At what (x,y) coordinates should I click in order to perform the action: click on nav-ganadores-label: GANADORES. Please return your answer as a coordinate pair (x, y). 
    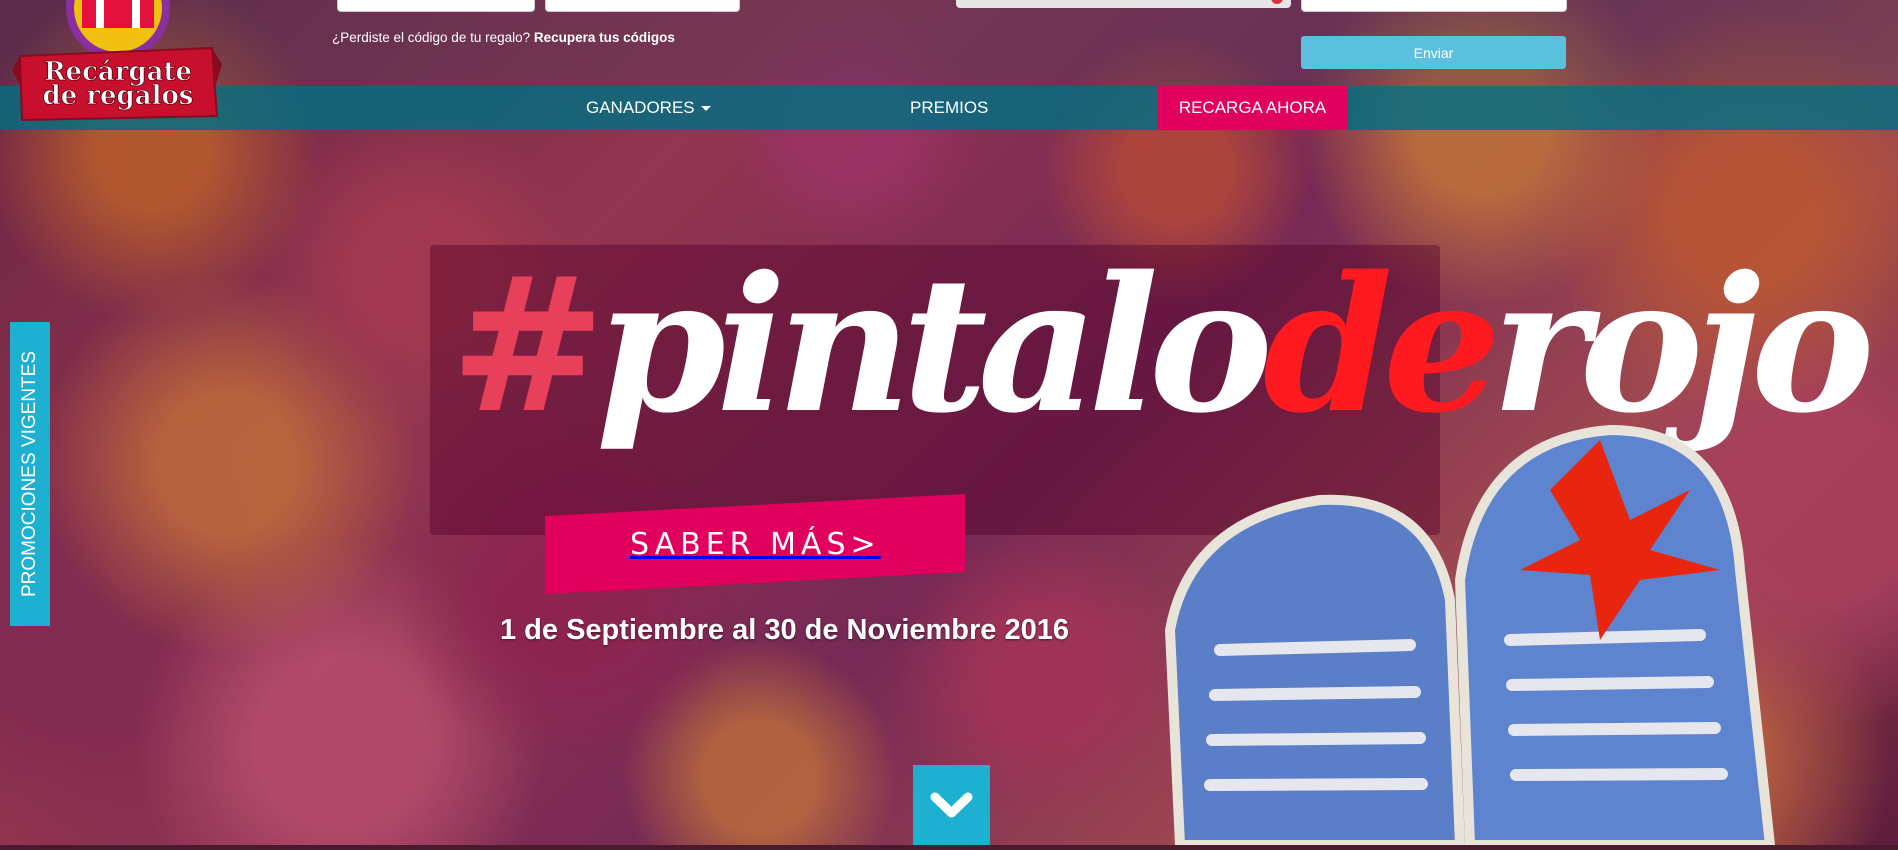
    Looking at the image, I should click on (640, 107).